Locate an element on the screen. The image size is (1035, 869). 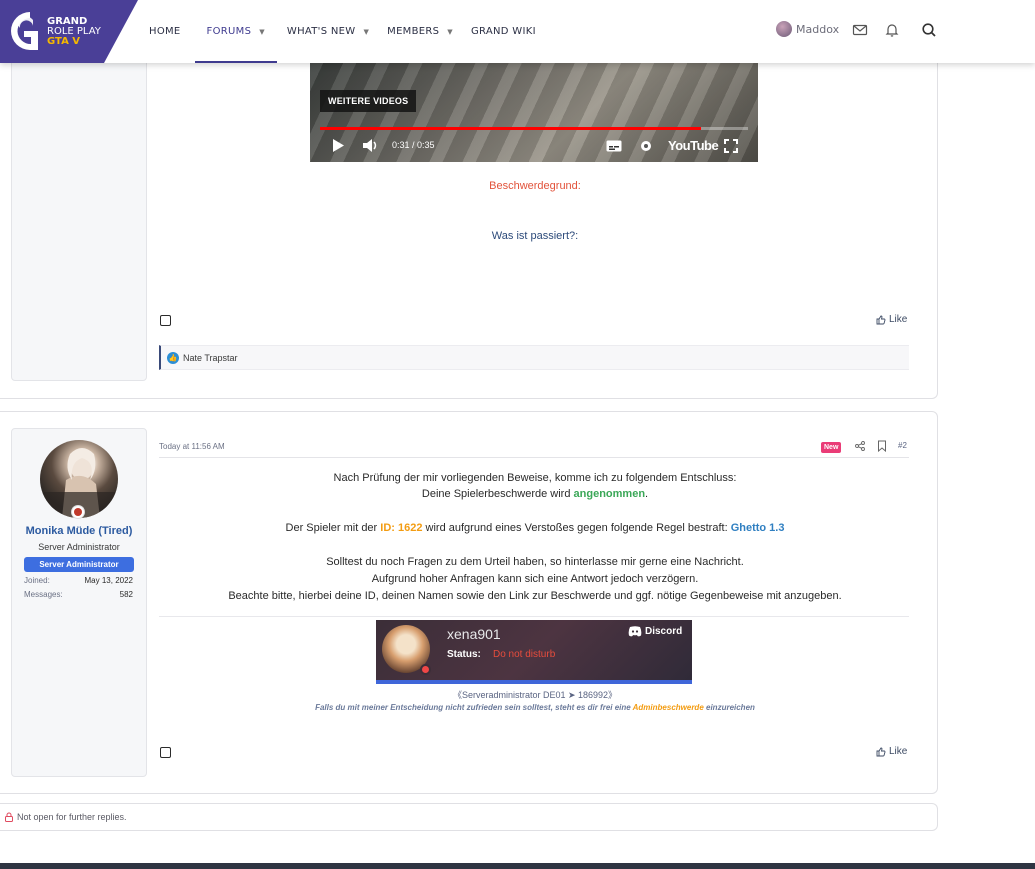
author-name: Monika Müde (Tired) is located at coordinates (79, 531).